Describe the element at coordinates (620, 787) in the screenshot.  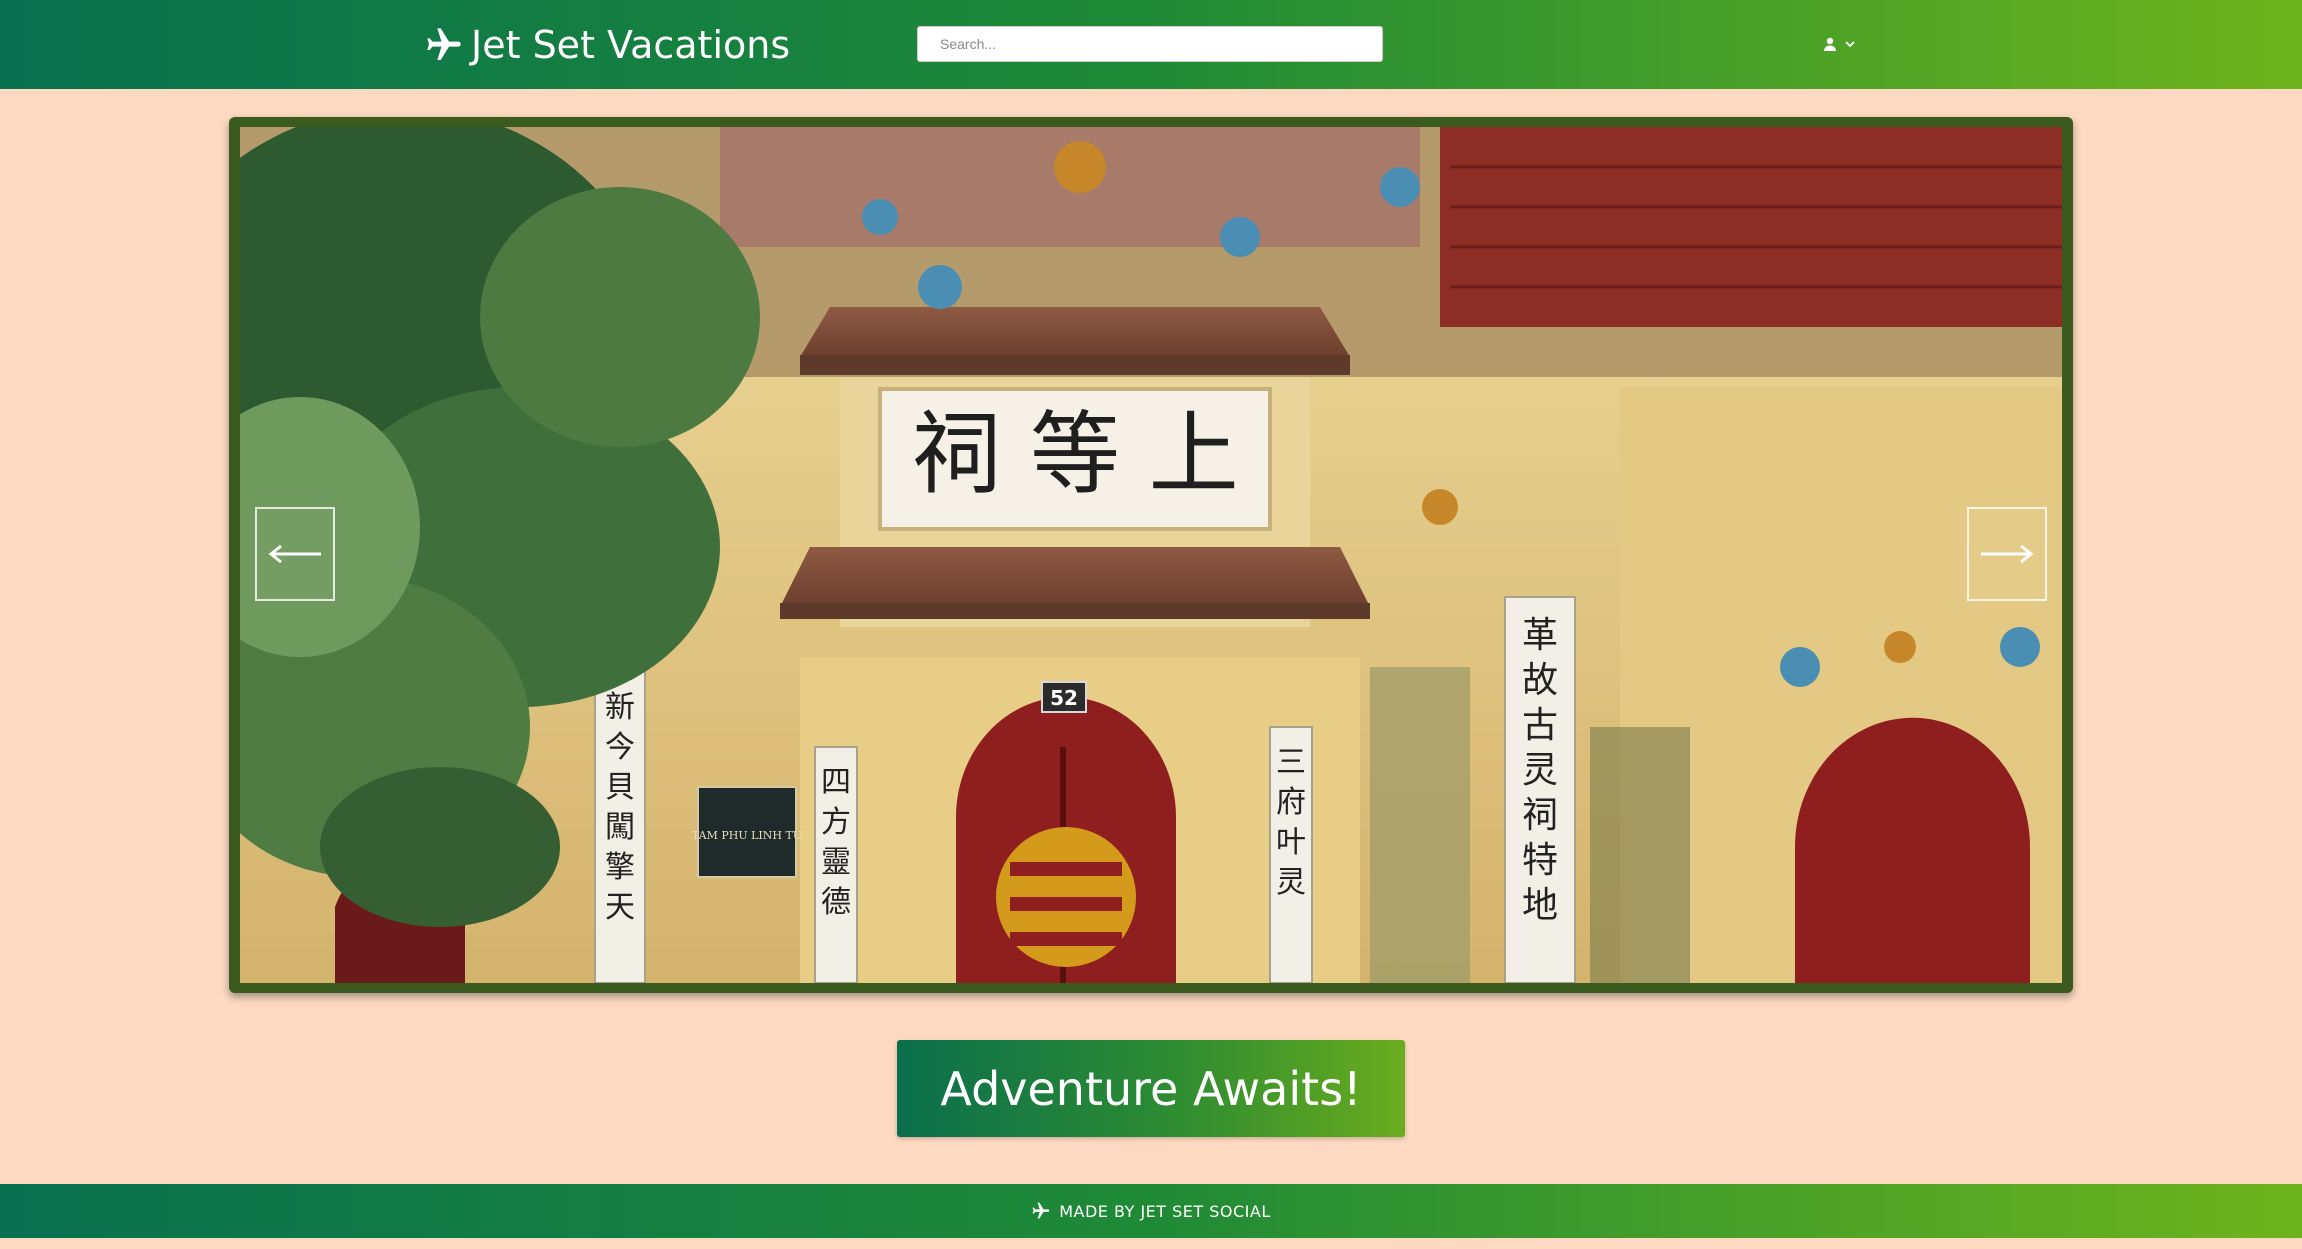
I see `svg-text: 貝` at that location.